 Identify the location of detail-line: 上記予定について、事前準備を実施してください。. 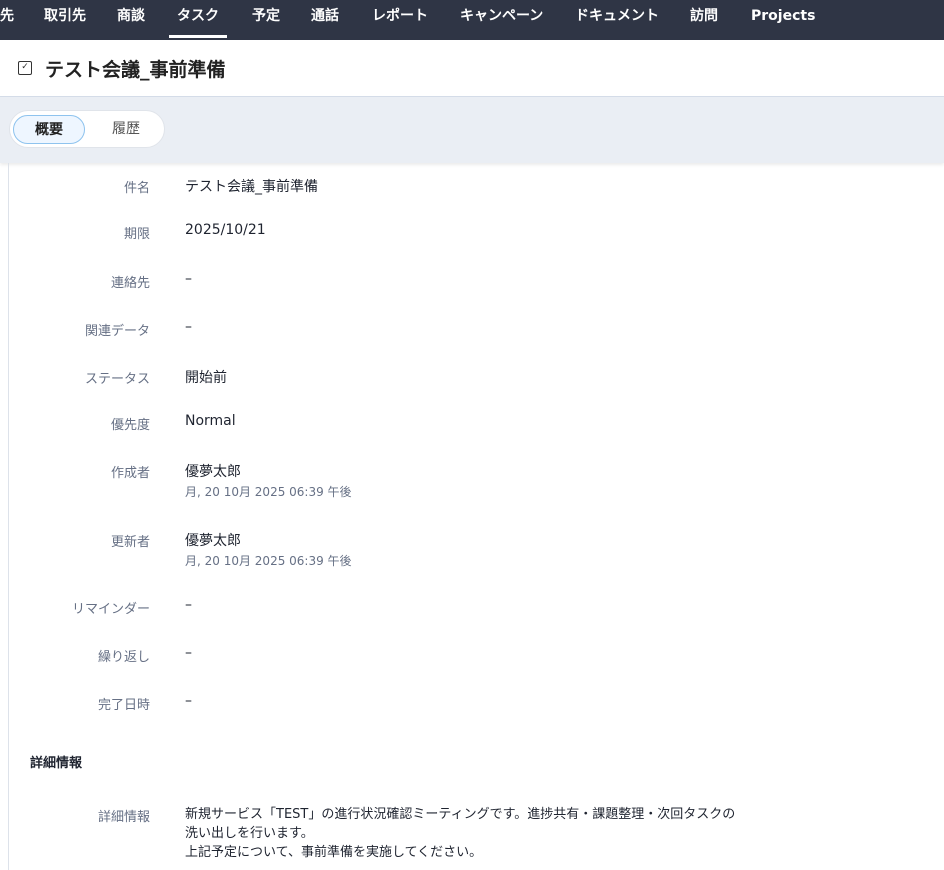
(334, 852).